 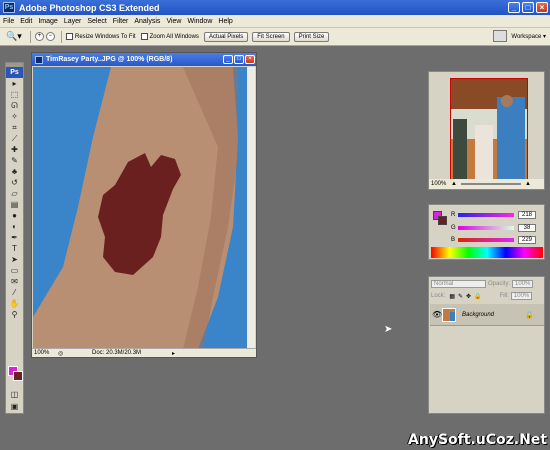 I want to click on background-color-swatch, so click(x=18, y=376).